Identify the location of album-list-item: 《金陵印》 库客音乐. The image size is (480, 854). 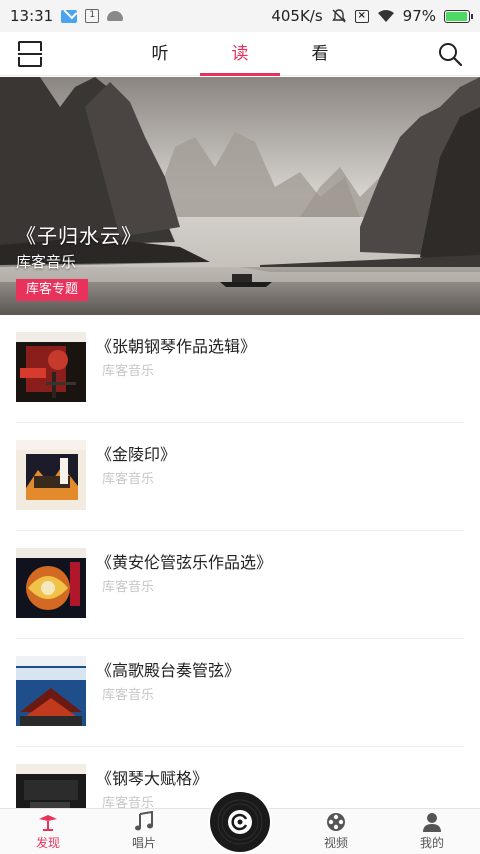
(240, 477).